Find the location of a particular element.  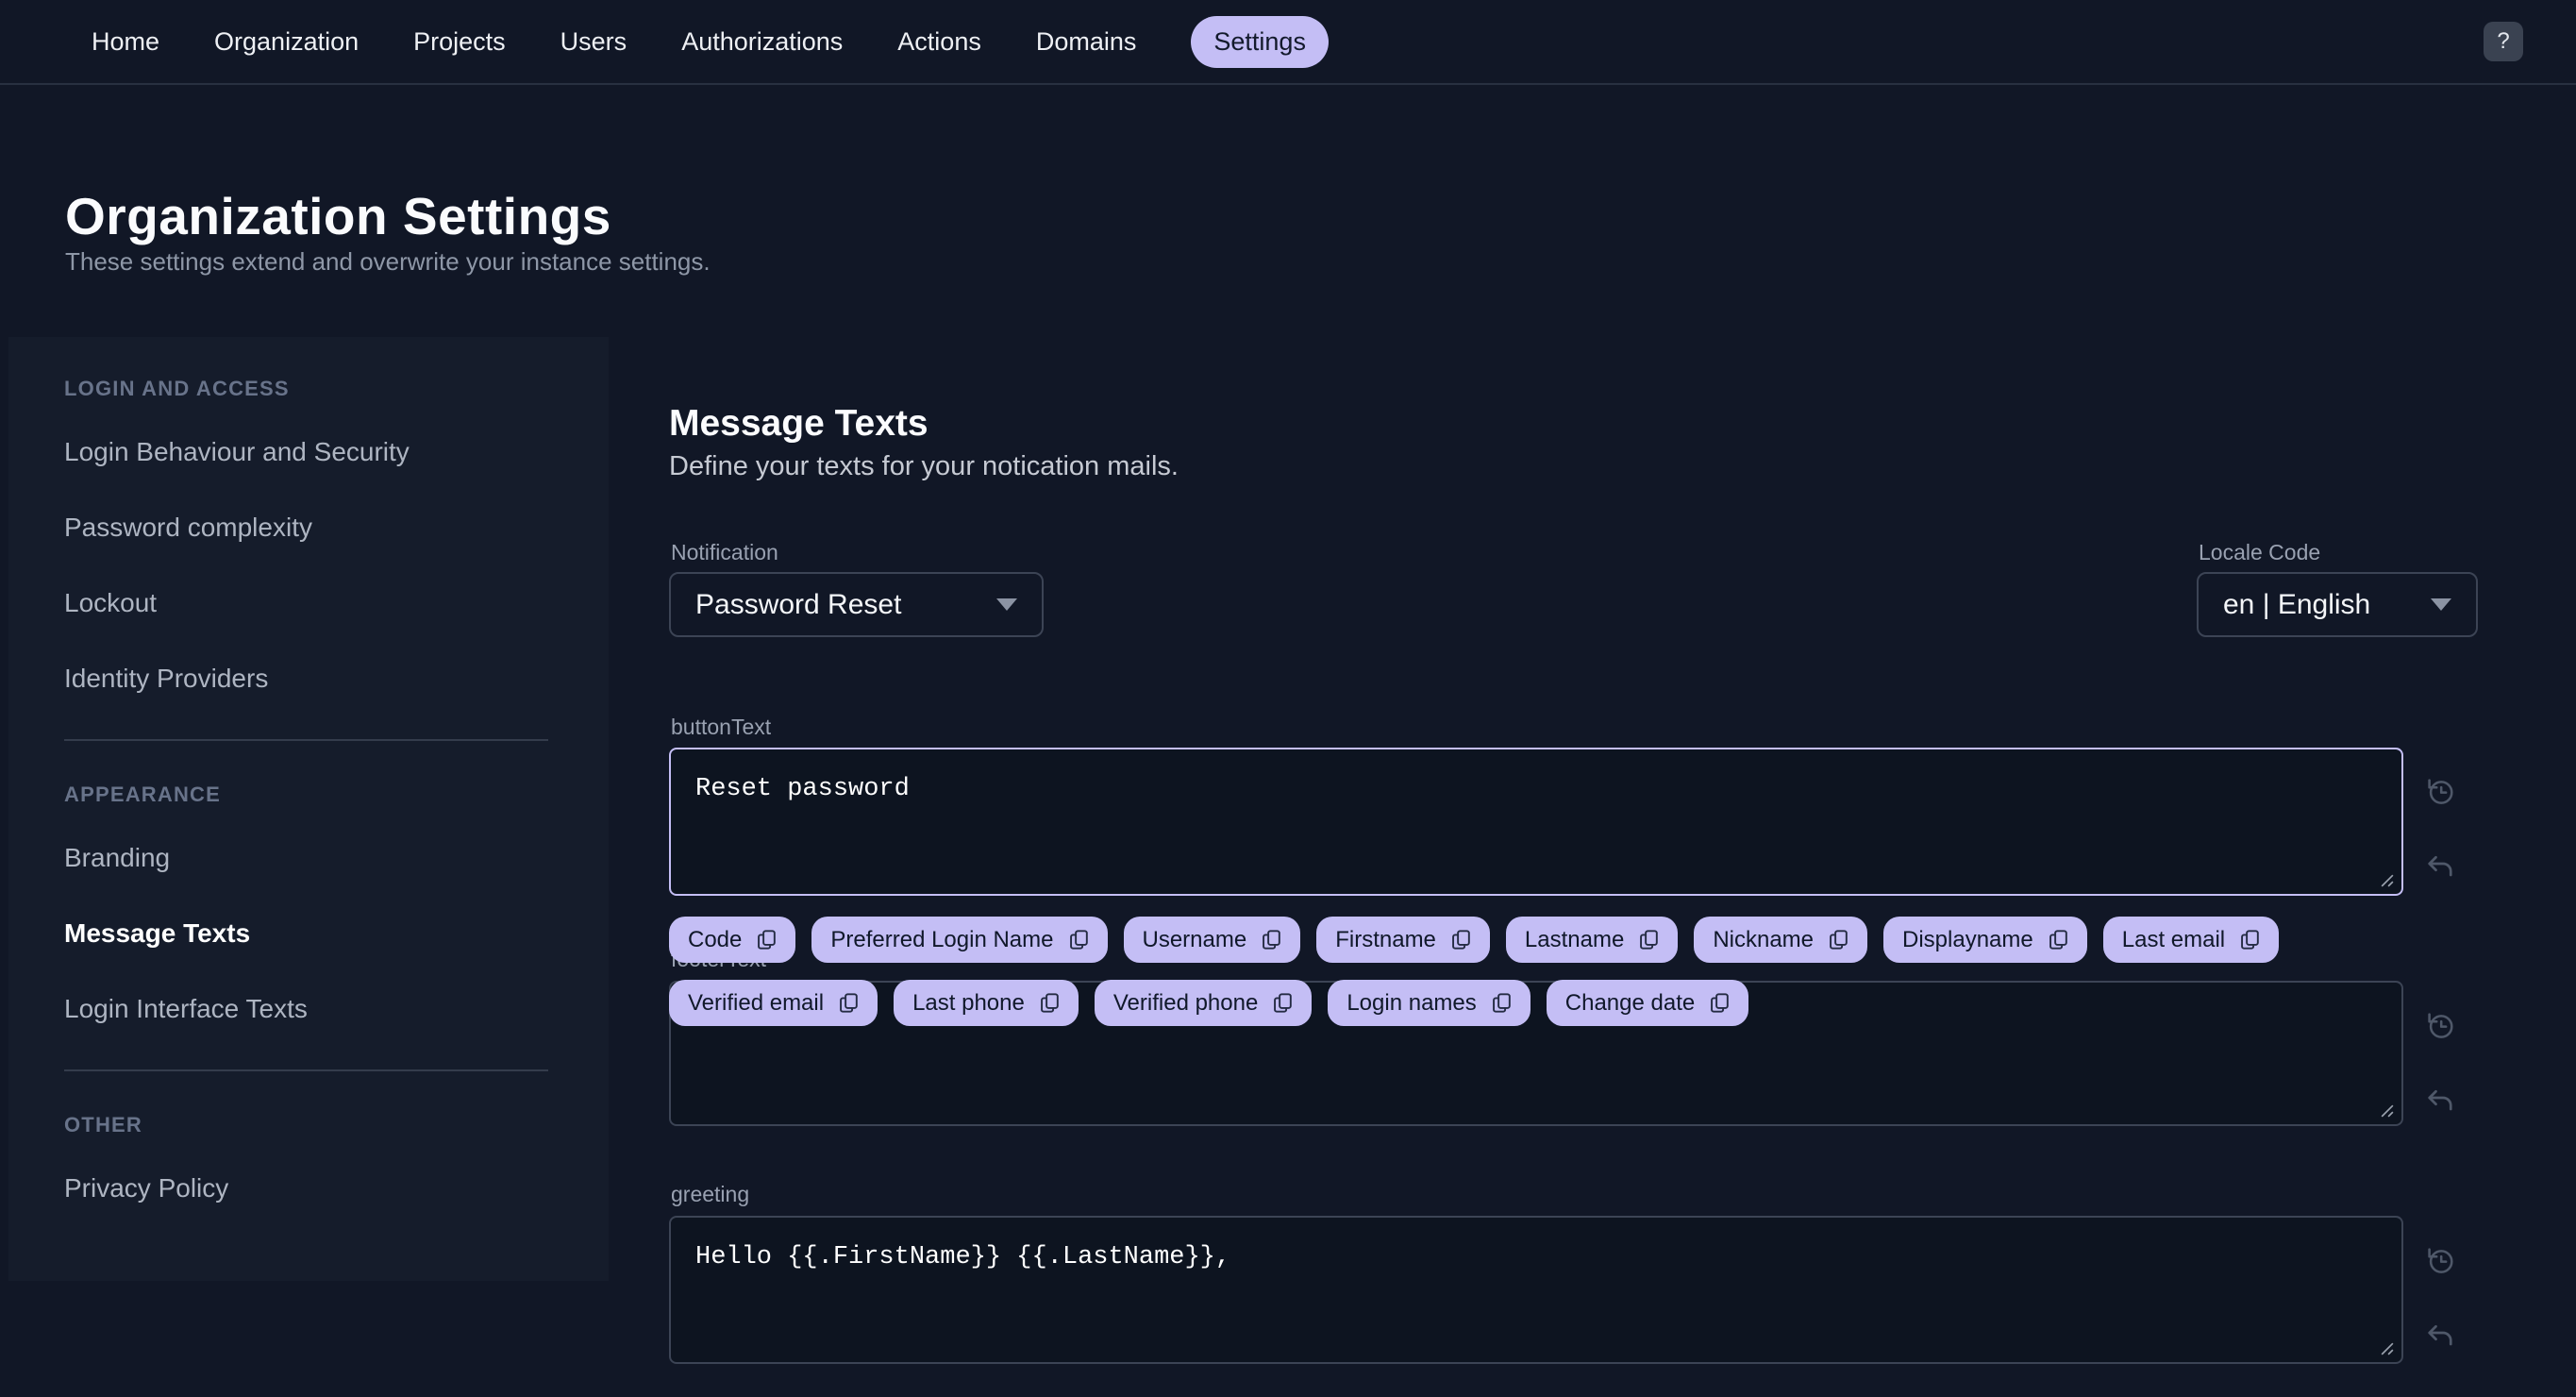

chip-label: Nickname is located at coordinates (1764, 939).